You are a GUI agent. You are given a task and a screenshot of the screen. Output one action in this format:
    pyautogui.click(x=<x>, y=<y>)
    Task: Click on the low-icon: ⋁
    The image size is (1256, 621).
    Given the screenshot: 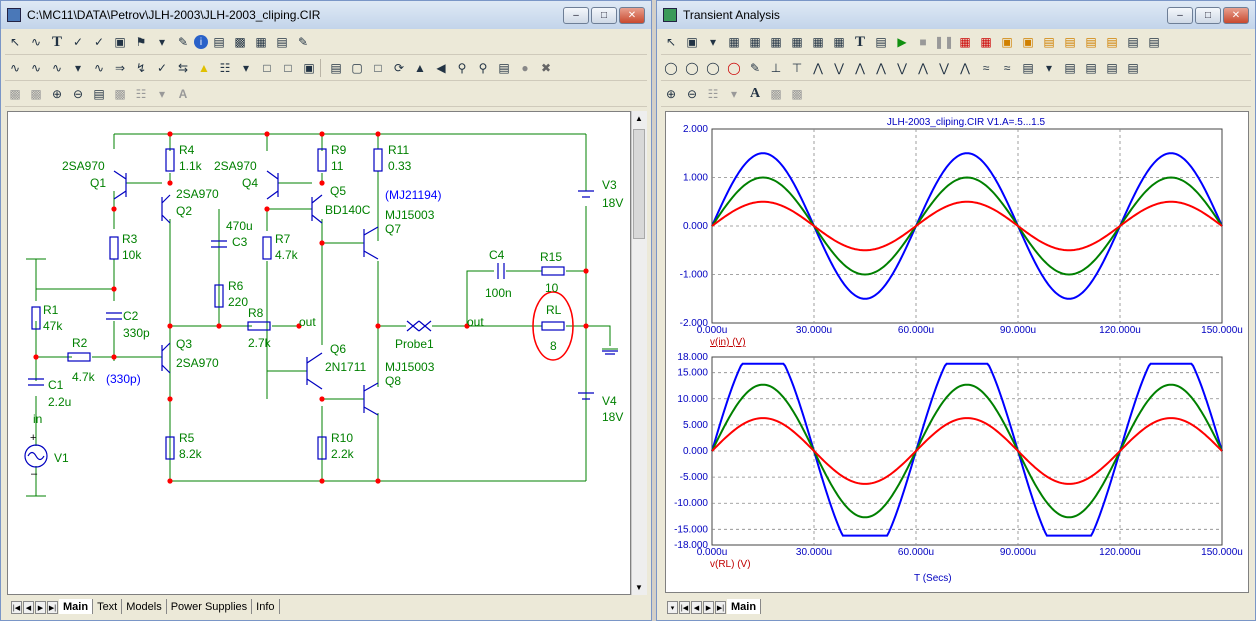 What is the action you would take?
    pyautogui.click(x=839, y=68)
    